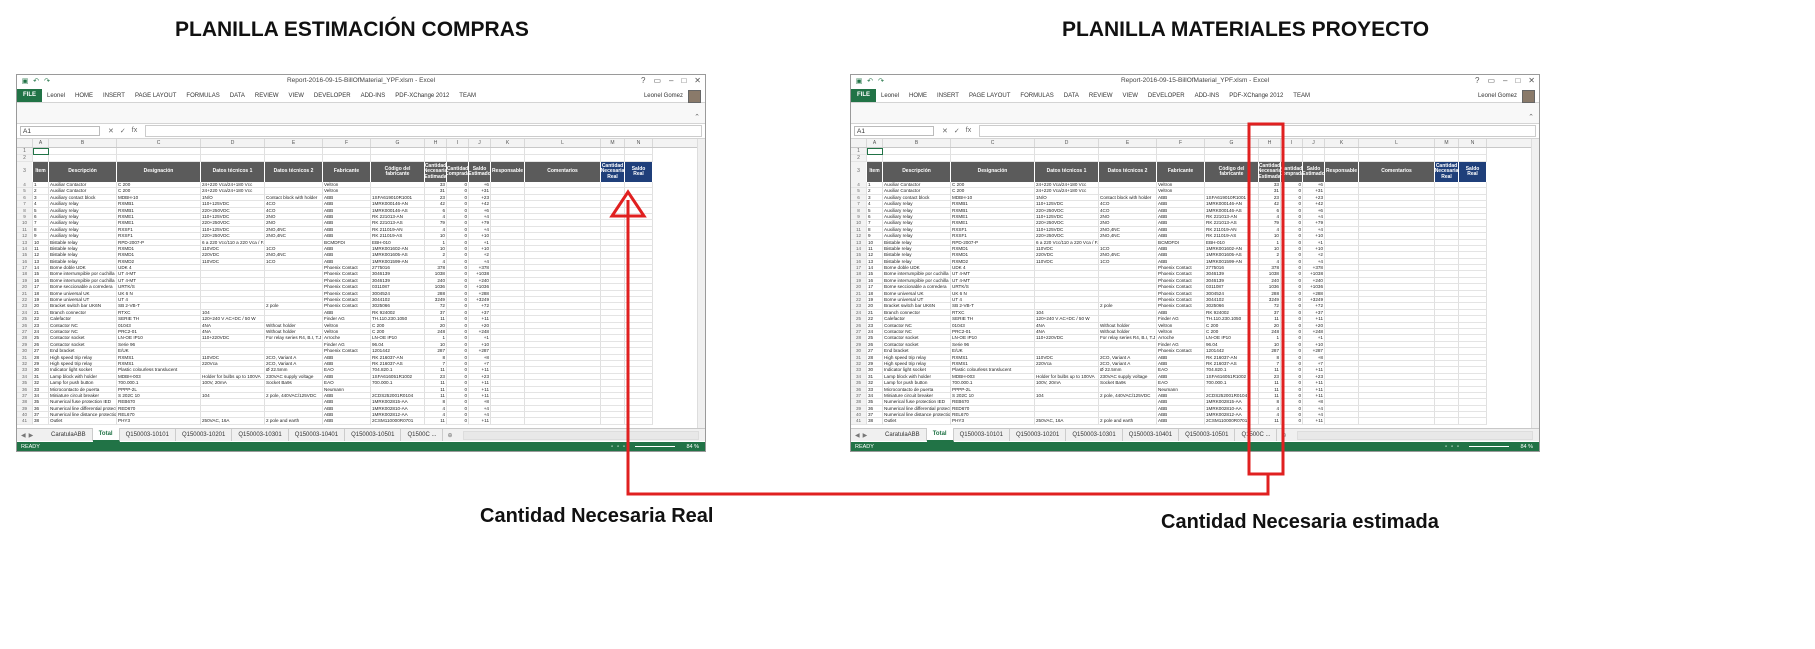 The image size is (1815, 649). I want to click on column-header: A, so click(41, 143).